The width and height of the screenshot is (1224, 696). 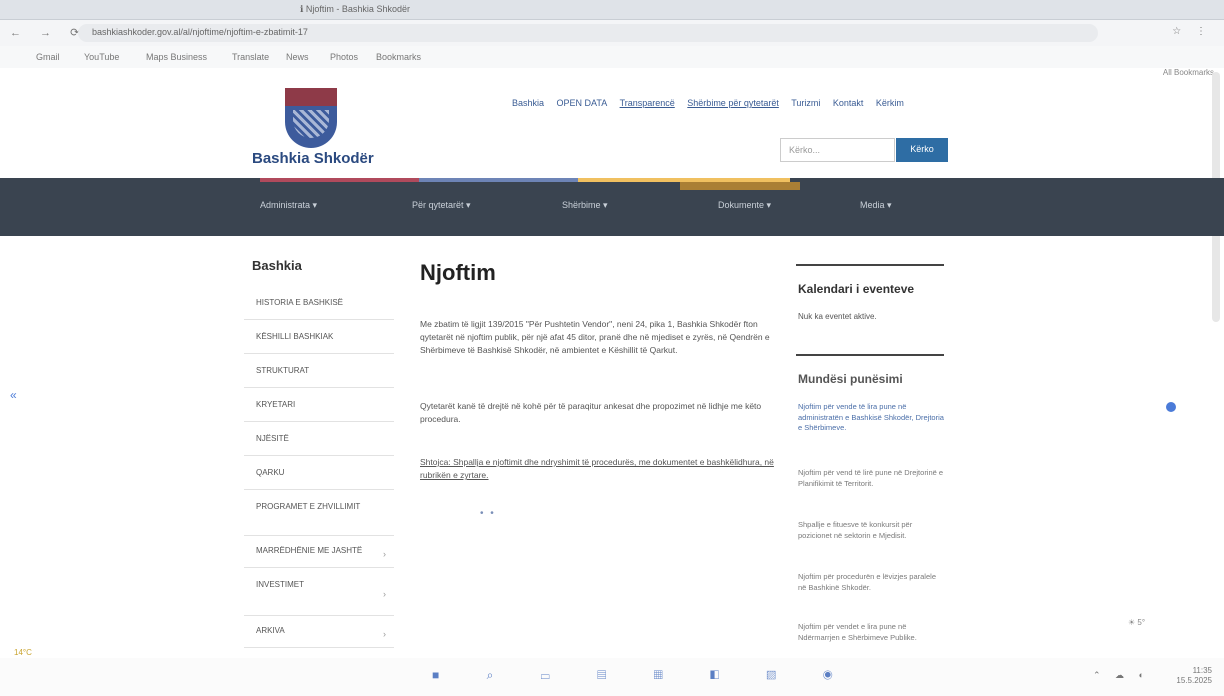 I want to click on bookmark-item: Maps Business, so click(x=176, y=57).